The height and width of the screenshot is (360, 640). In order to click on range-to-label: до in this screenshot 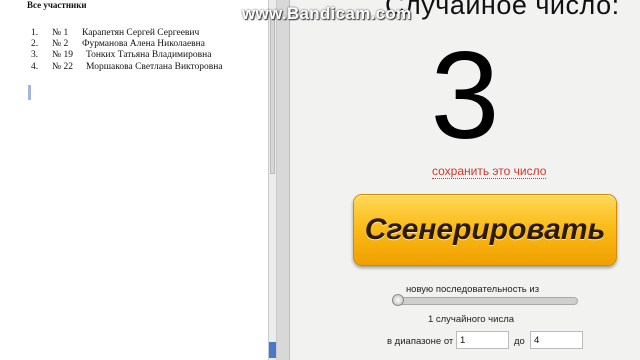, I will do `click(519, 341)`.